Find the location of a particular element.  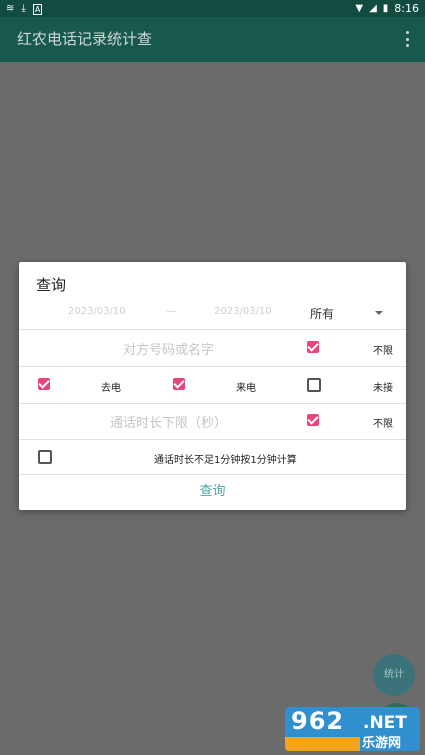

signal-icon: ≋ is located at coordinates (10, 8).